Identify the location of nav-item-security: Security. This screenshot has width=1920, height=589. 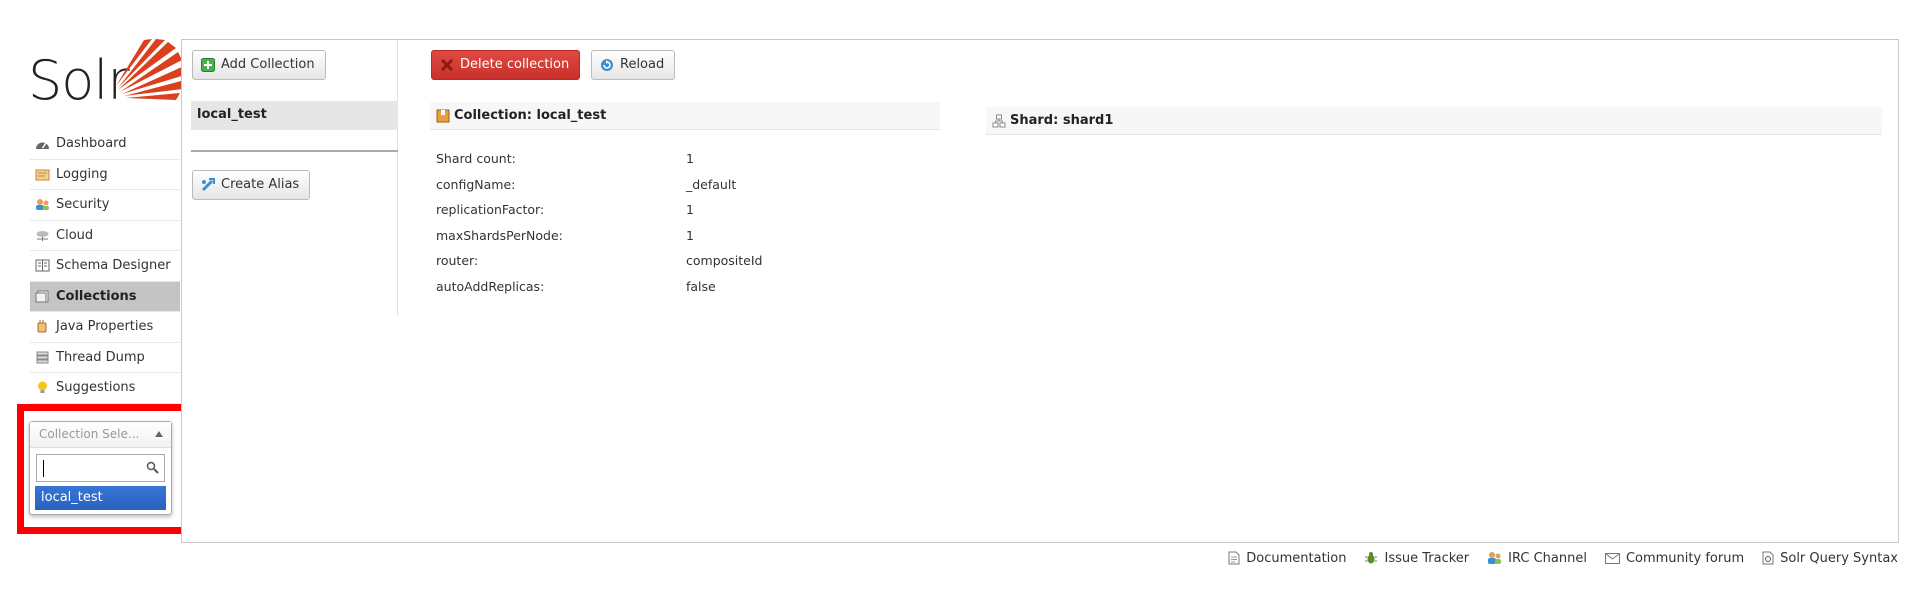
(105, 205).